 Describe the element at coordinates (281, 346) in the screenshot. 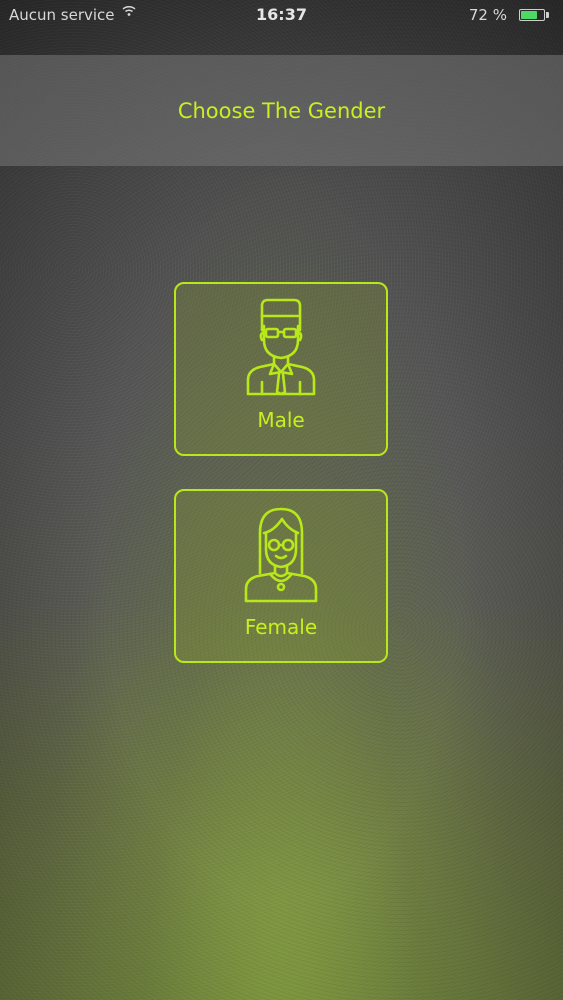

I see `male-avatar-icon` at that location.